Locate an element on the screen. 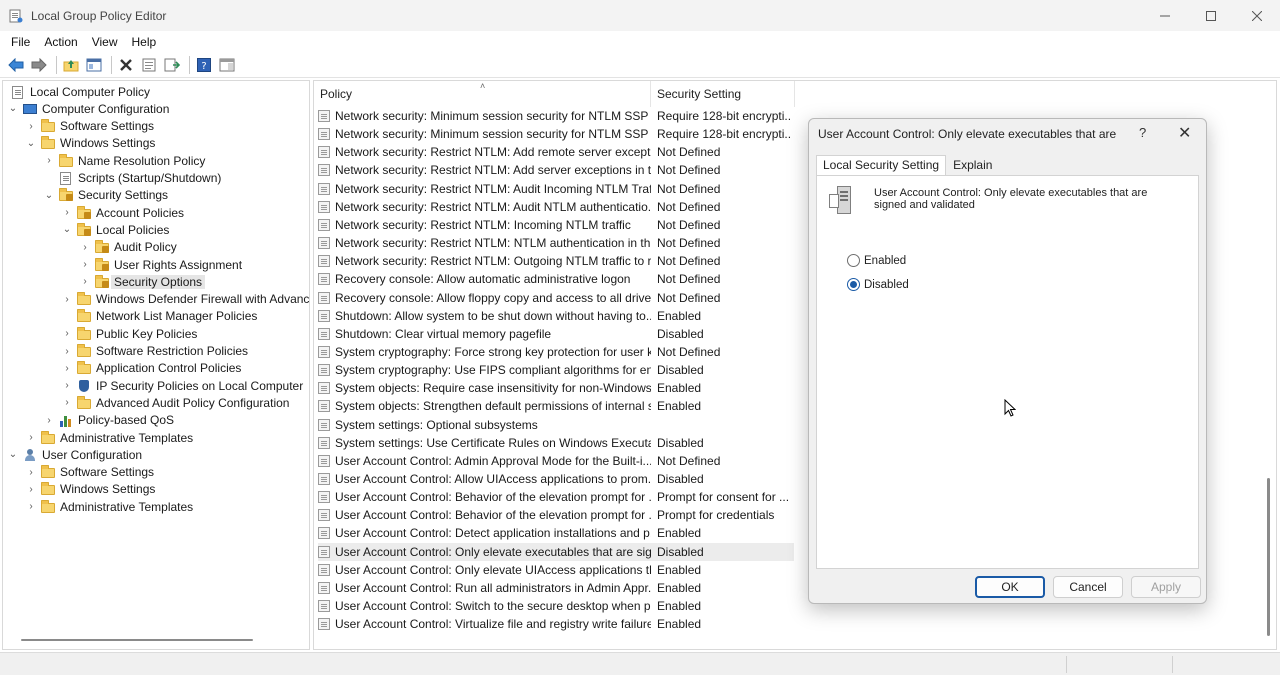  tree-item: ⌄ User Configuration is located at coordinates (74, 454).